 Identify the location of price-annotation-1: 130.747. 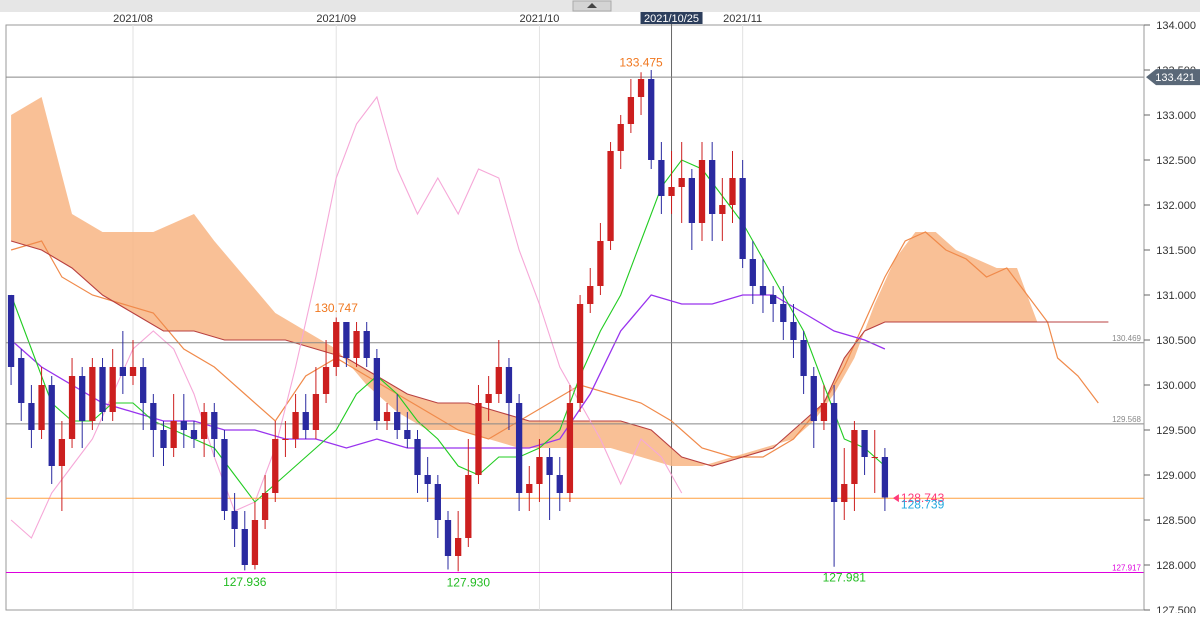
(337, 308).